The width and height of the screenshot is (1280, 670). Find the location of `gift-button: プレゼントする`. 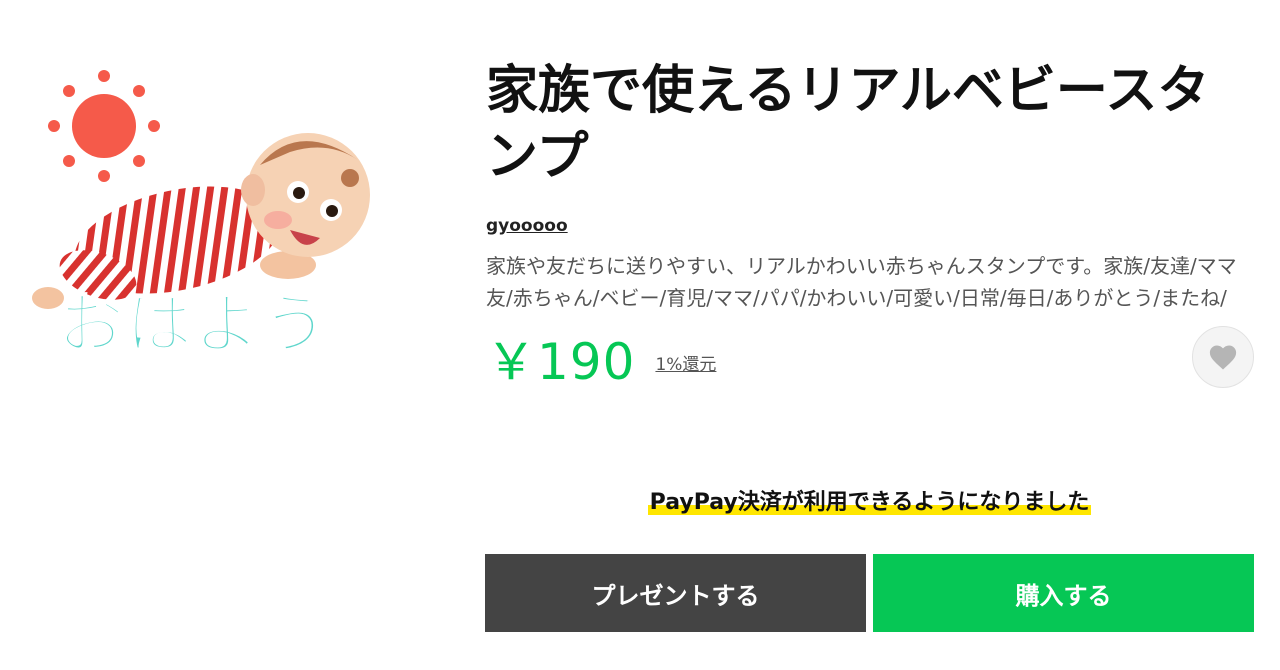

gift-button: プレゼントする is located at coordinates (675, 593).